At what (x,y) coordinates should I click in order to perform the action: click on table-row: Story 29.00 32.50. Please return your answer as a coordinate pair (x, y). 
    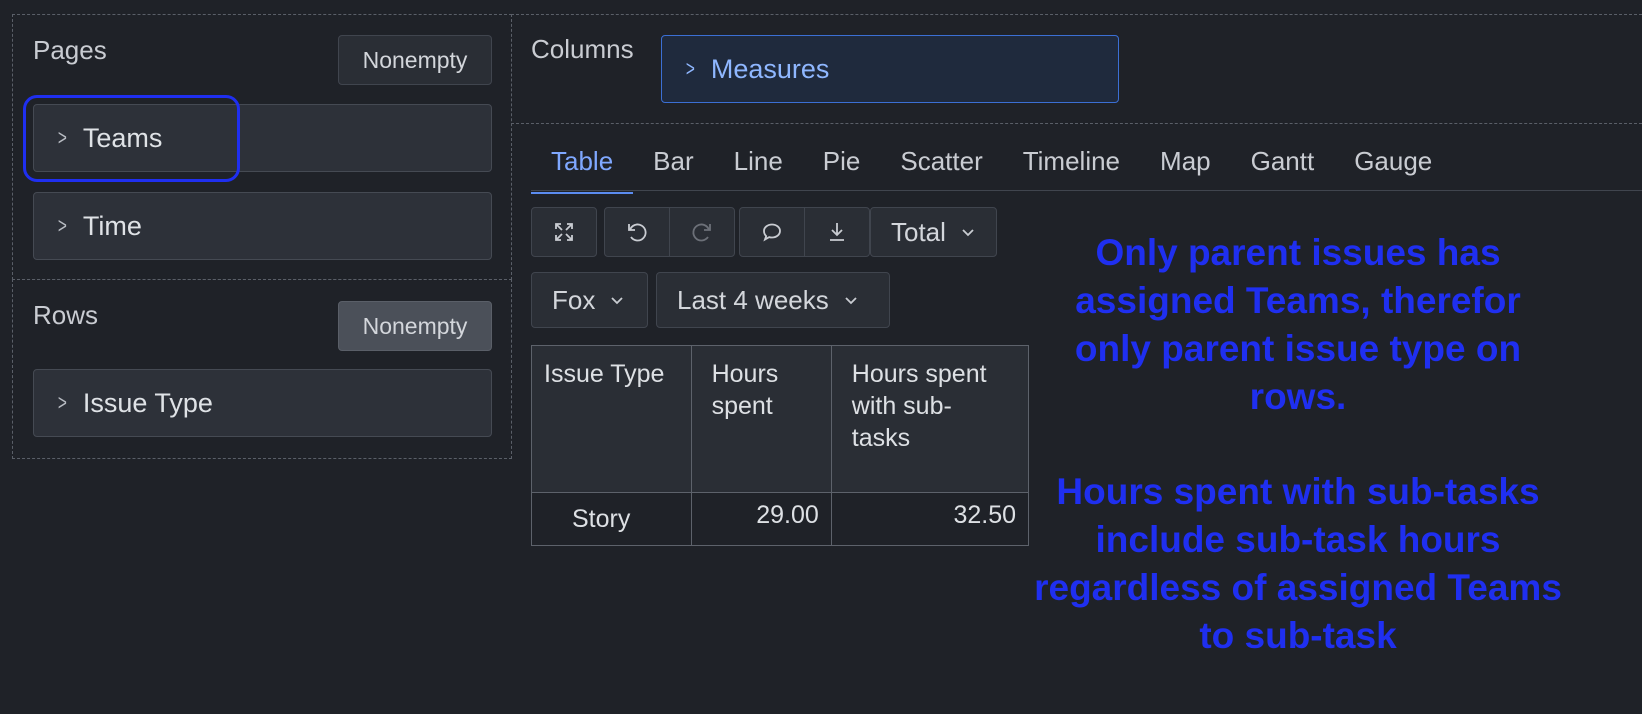
    Looking at the image, I should click on (780, 519).